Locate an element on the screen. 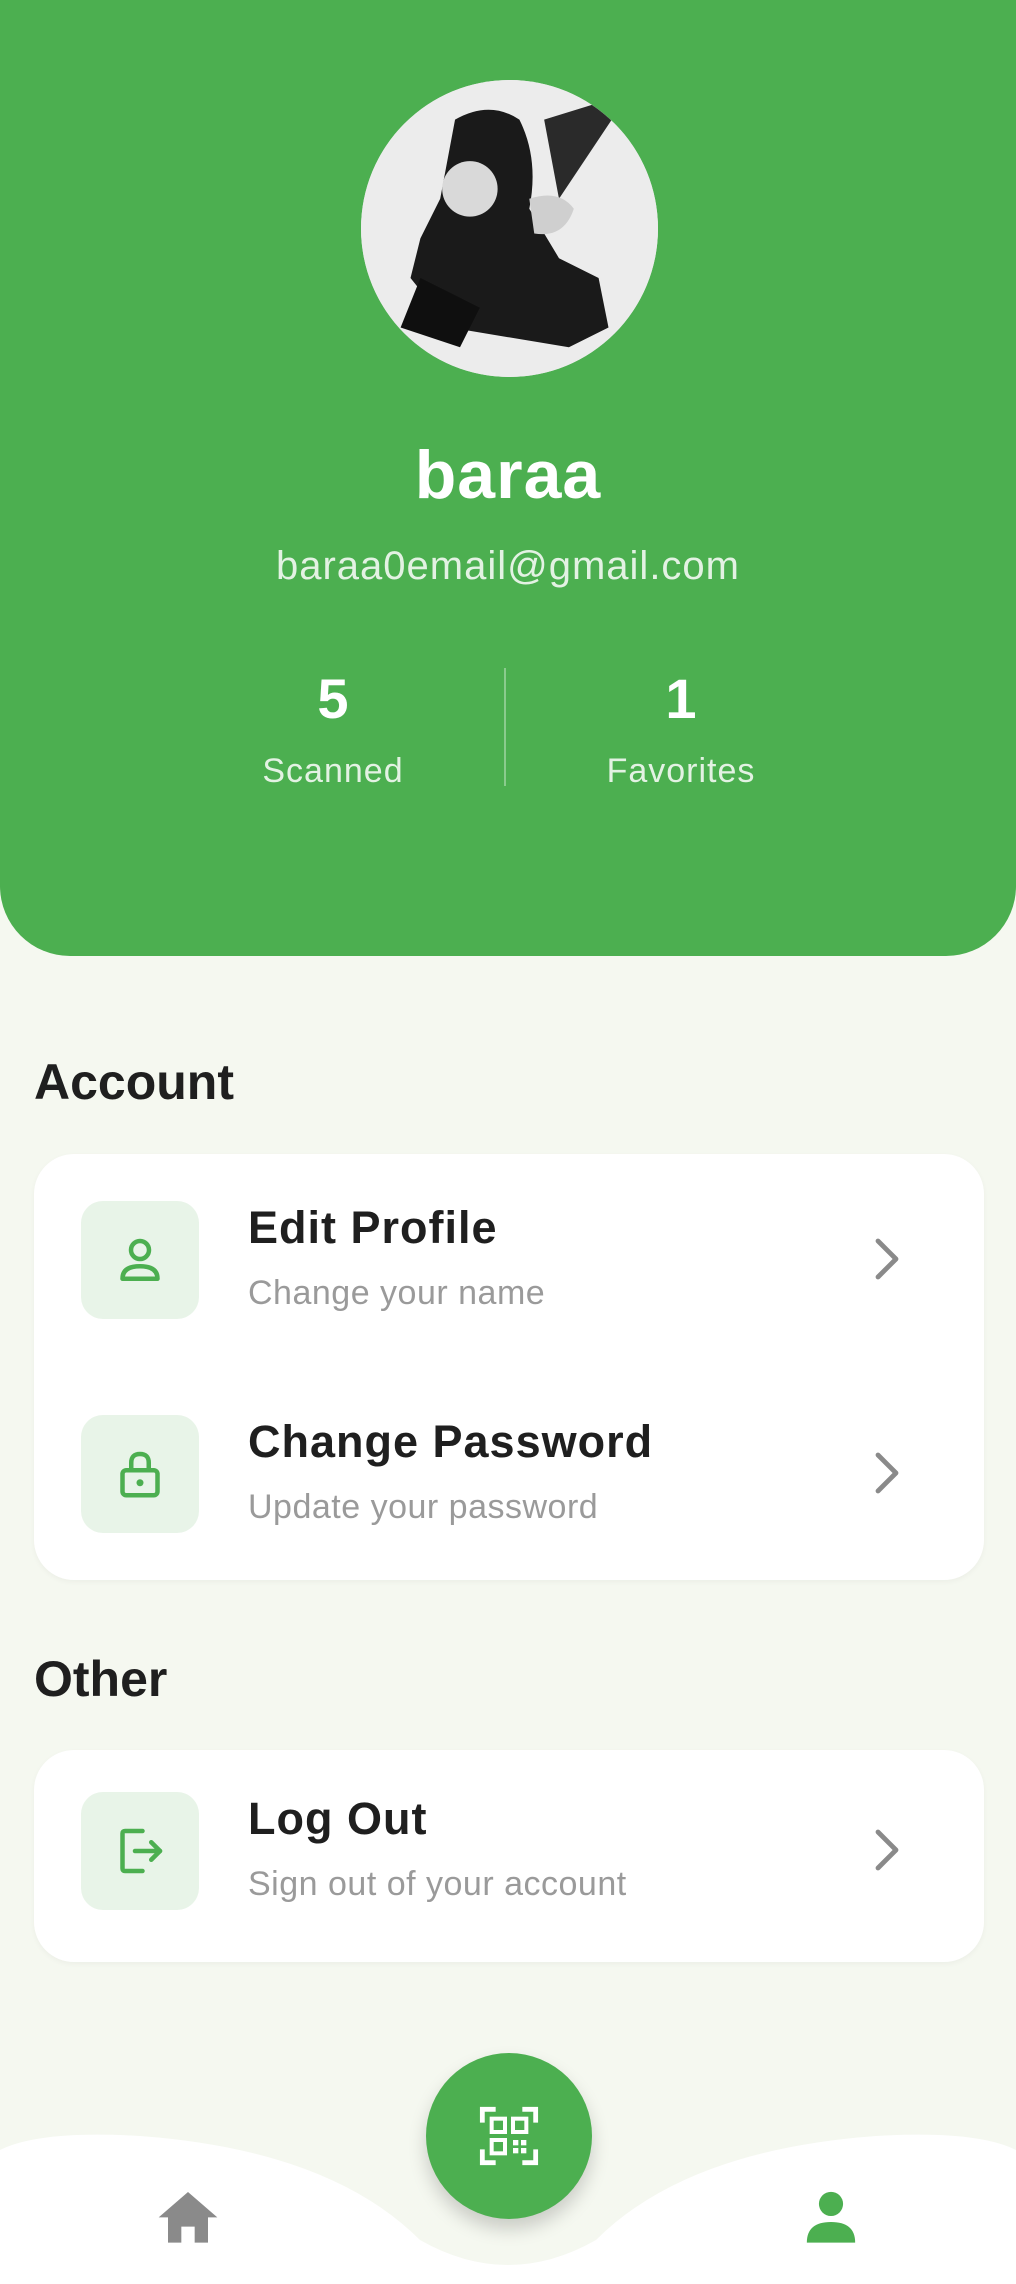 The width and height of the screenshot is (1016, 2284). scanned-label: Scanned is located at coordinates (333, 771).